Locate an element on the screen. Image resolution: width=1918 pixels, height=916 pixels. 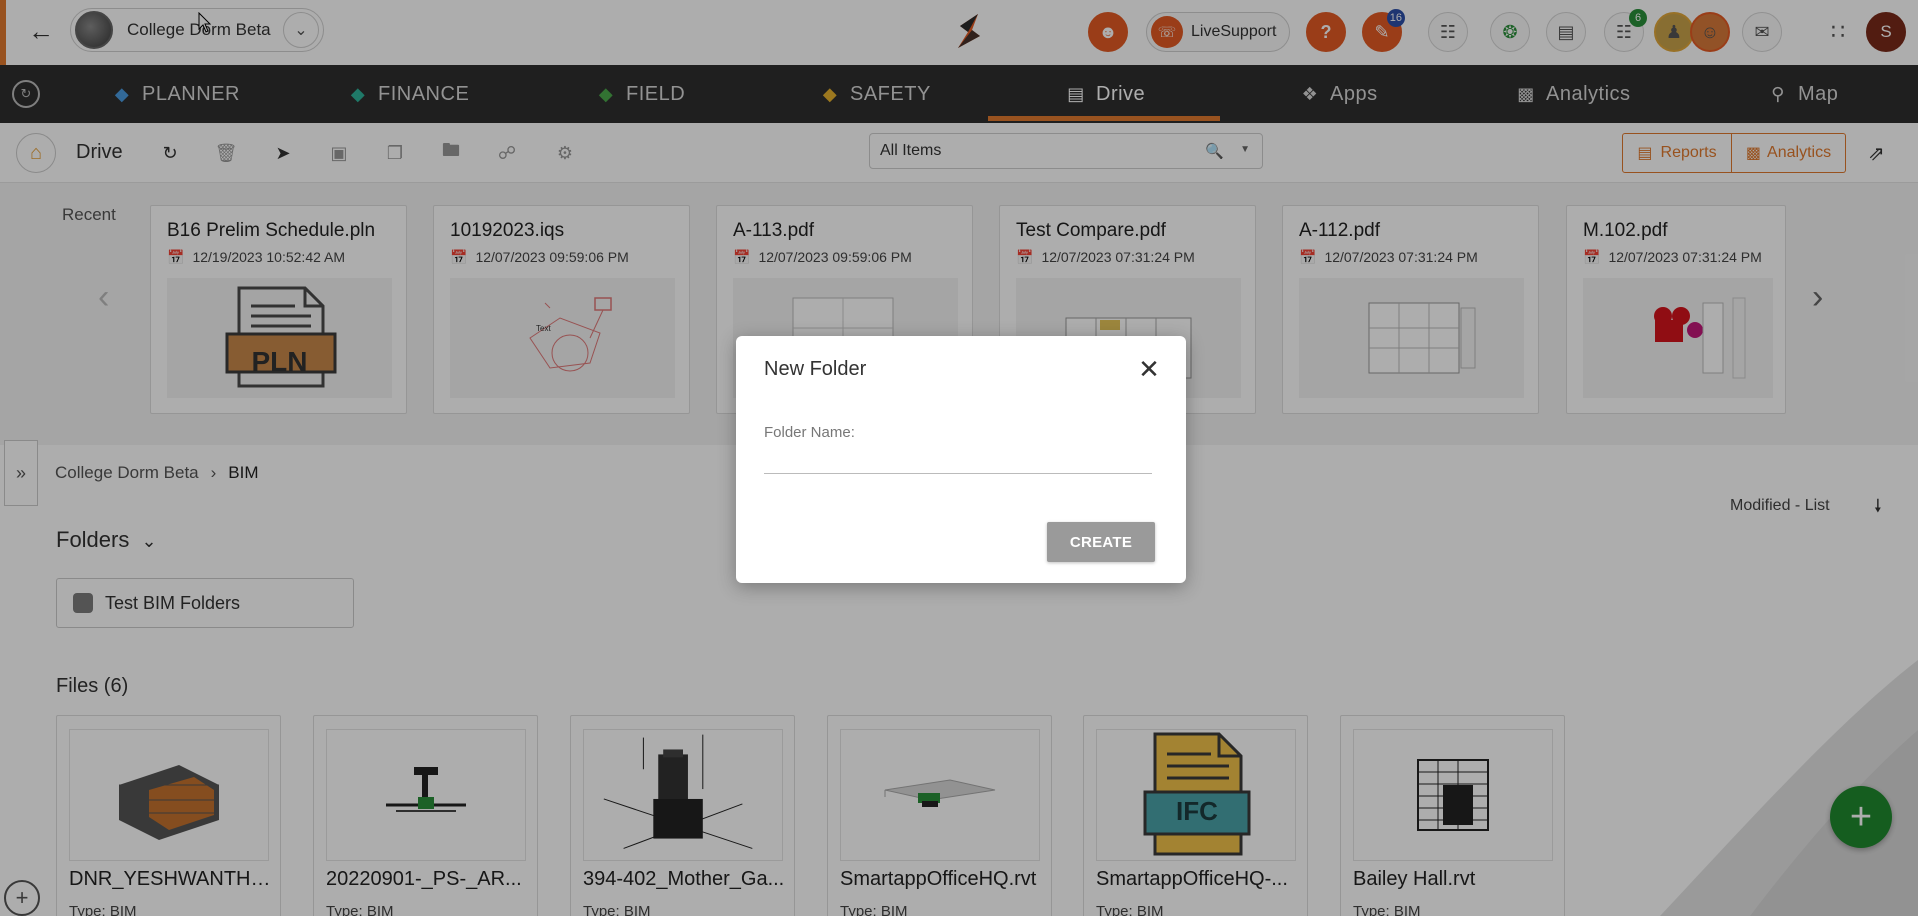
folder-name-input is located at coordinates (958, 459).